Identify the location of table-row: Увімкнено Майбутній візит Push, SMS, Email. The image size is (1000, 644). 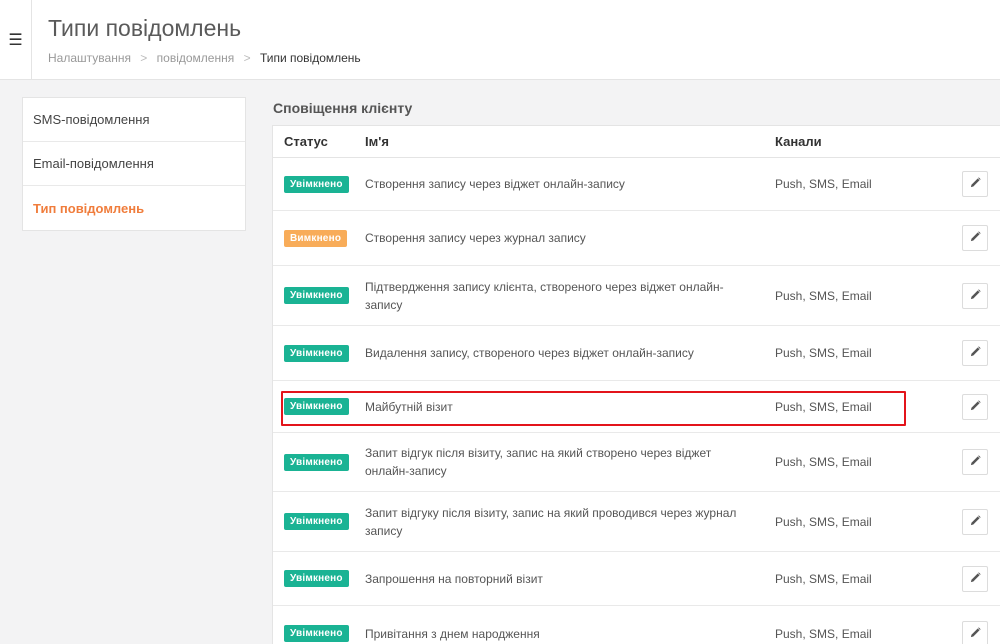
(636, 407).